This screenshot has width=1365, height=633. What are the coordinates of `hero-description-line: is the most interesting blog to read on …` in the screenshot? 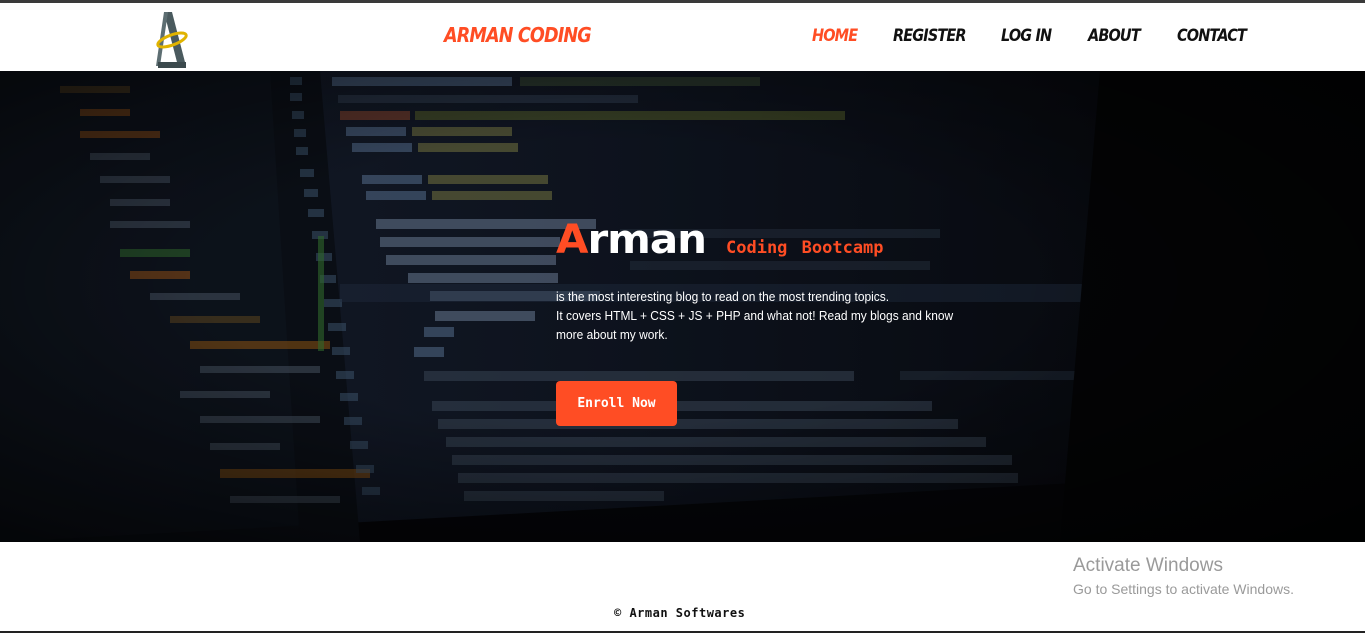 It's located at (723, 296).